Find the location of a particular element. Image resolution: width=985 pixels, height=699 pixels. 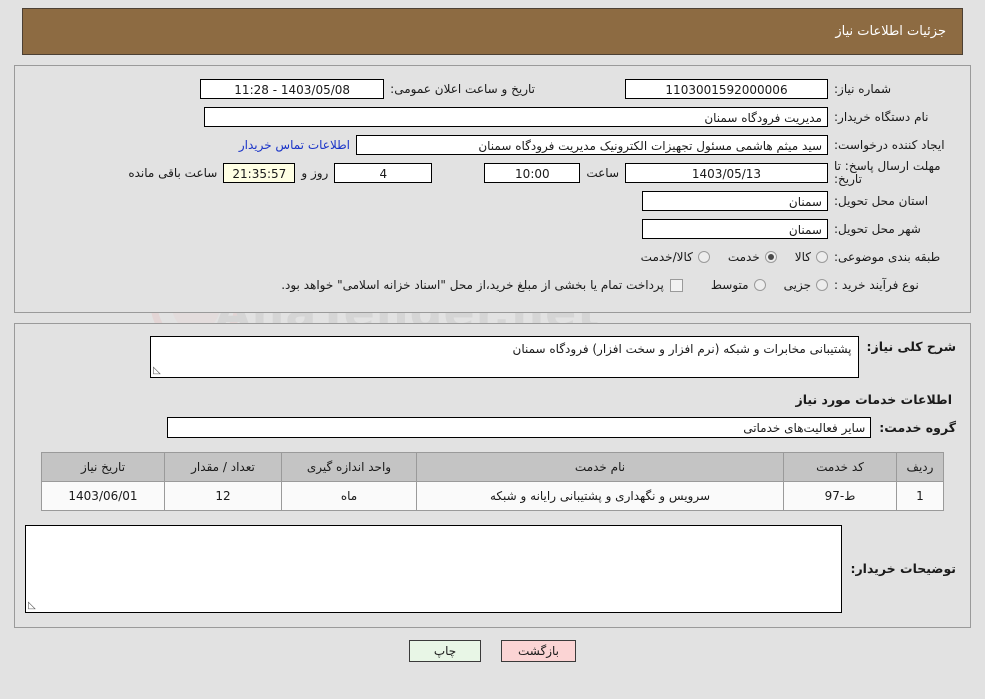

col-unit: واحد اندازه گیری is located at coordinates (349, 467).